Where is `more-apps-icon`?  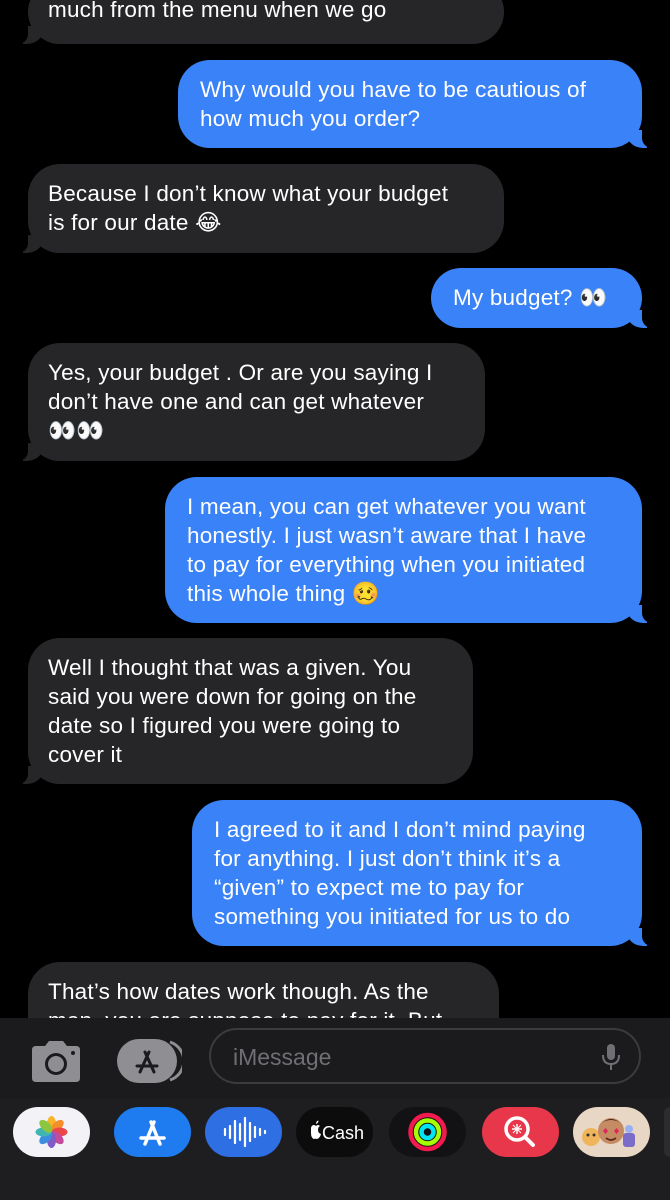
more-apps-icon is located at coordinates (667, 1132).